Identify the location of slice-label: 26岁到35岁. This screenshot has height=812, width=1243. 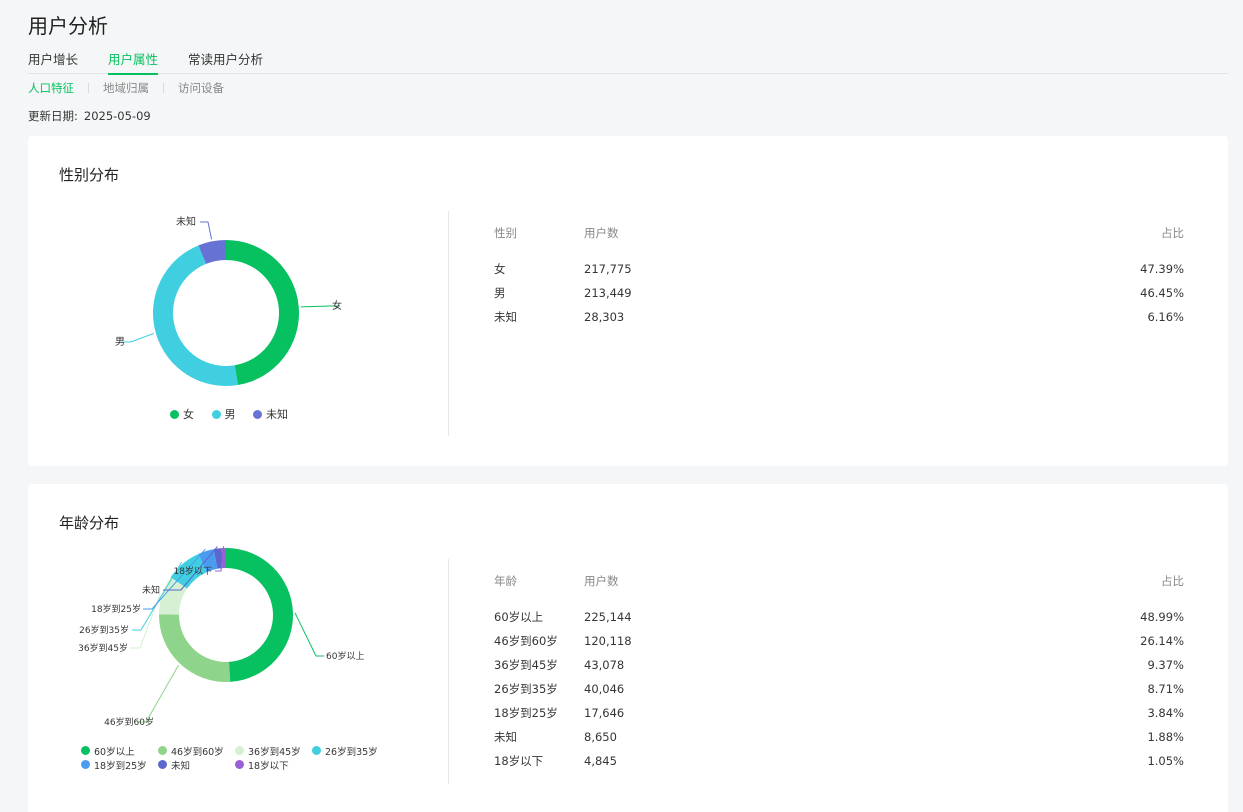
(104, 630).